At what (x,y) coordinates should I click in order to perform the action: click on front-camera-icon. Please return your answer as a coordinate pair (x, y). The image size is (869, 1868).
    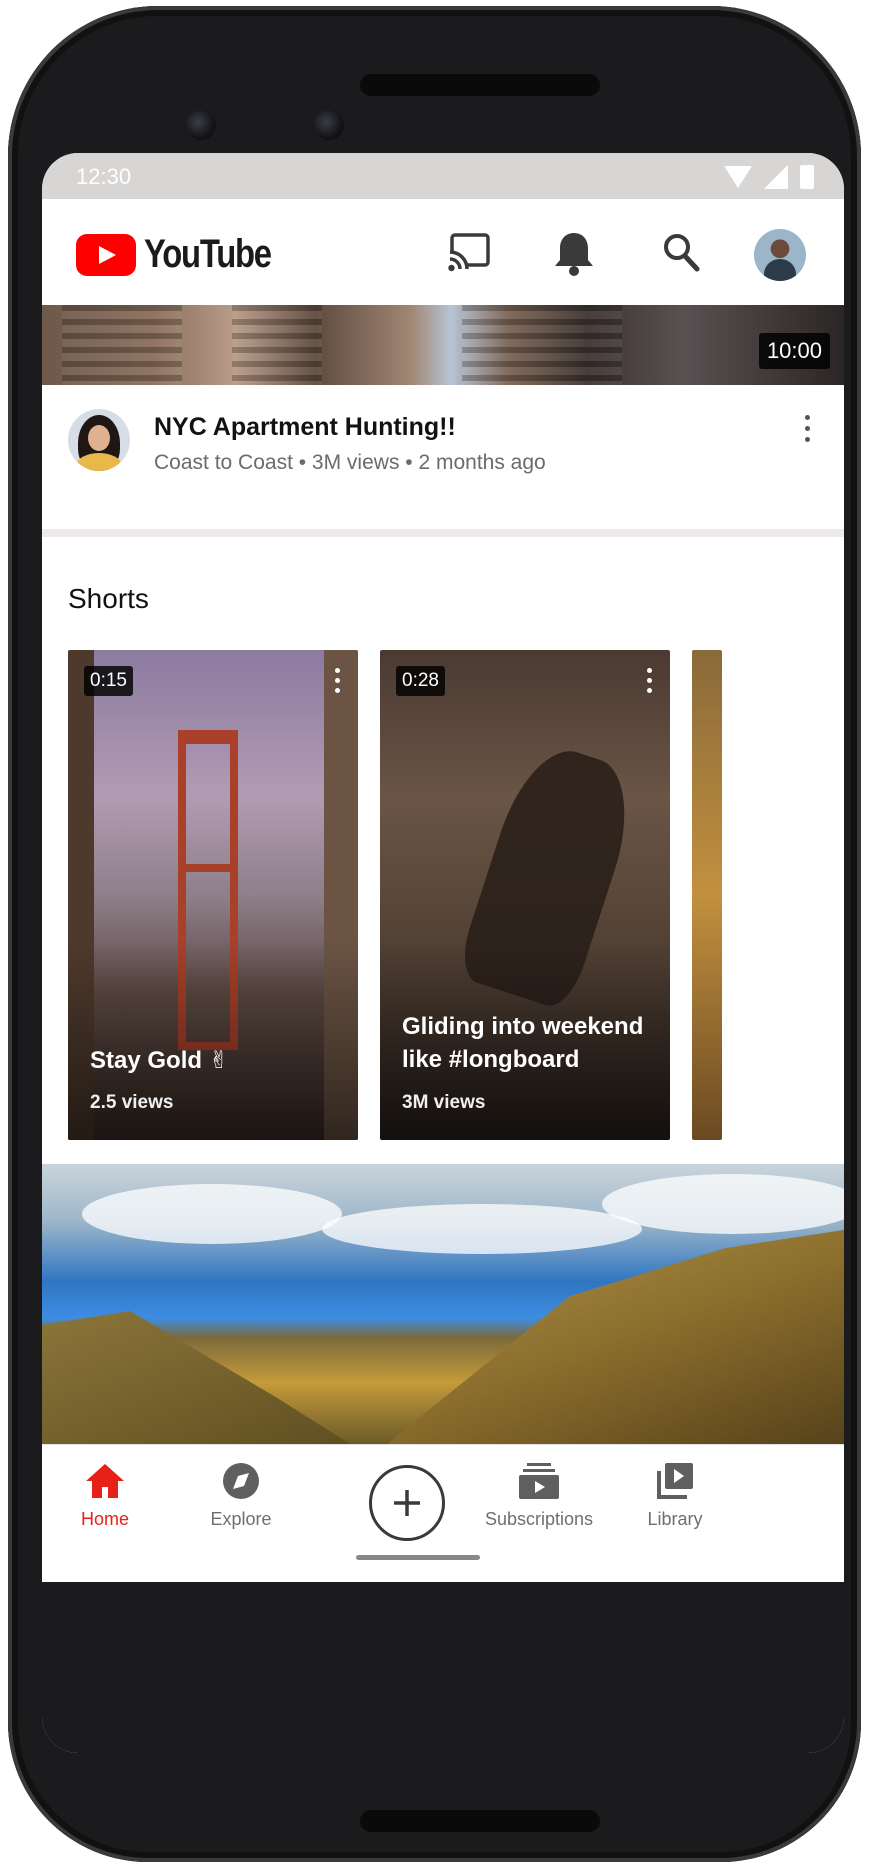
    Looking at the image, I should click on (201, 125).